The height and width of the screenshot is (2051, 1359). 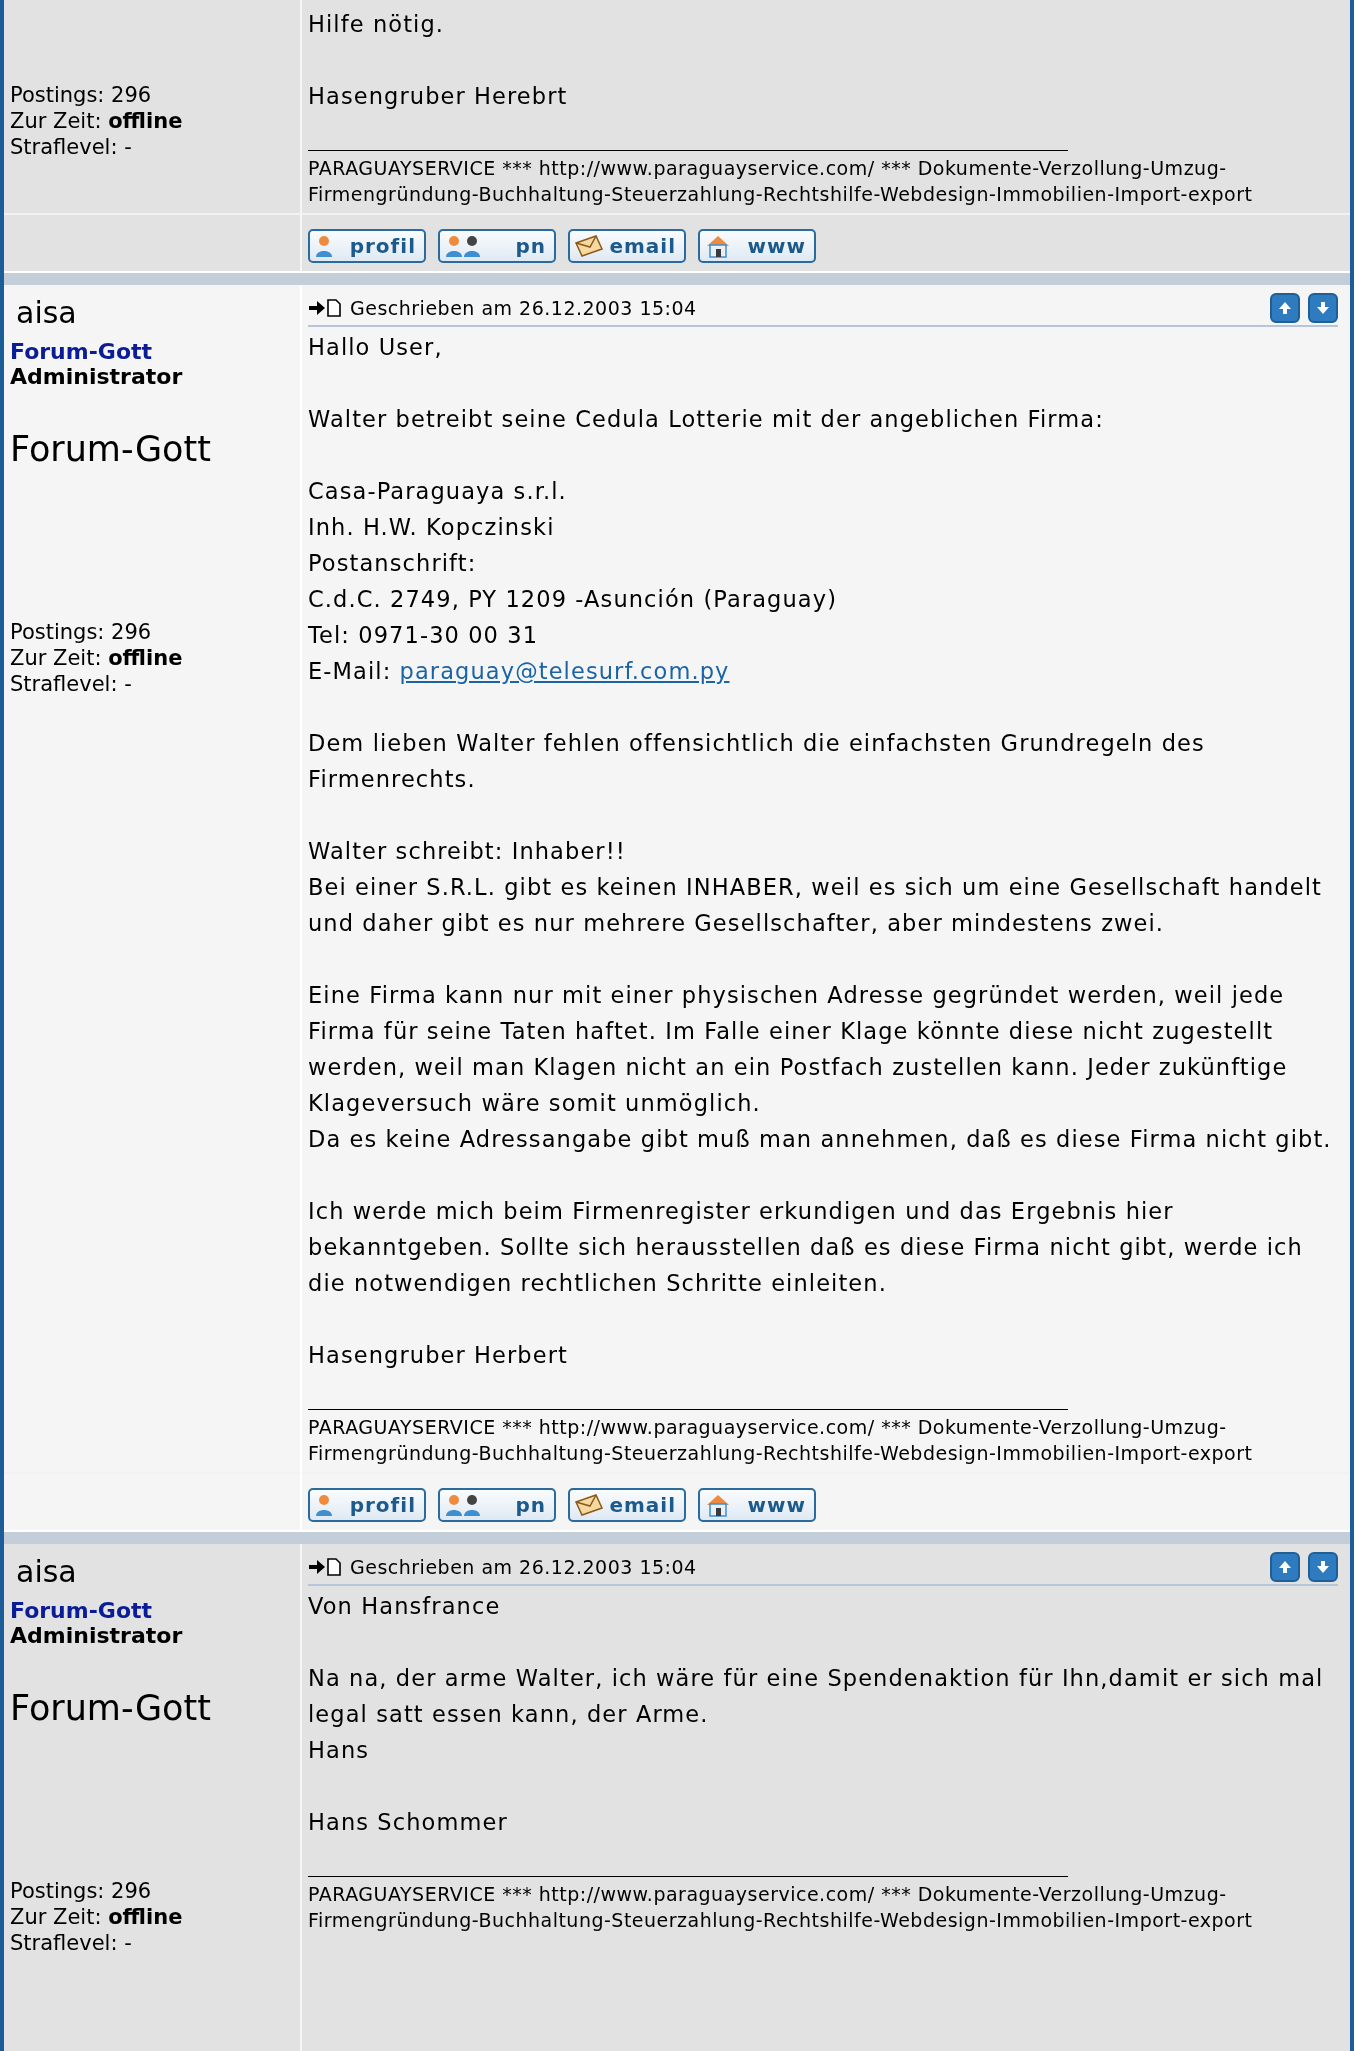 What do you see at coordinates (798, 1049) in the screenshot?
I see `post-text: Eine Firma kann nur mit einer physischen Adresse gegründet werden, weil jede Firma für seine Taten haftet. Im Falle einer Klage könnte diese nicht zugestellt werden, weil man Klagen nicht an ein Postfach zustellen kann. Jeder zukünftige Klageversuch wäre somit unmöglich.` at bounding box center [798, 1049].